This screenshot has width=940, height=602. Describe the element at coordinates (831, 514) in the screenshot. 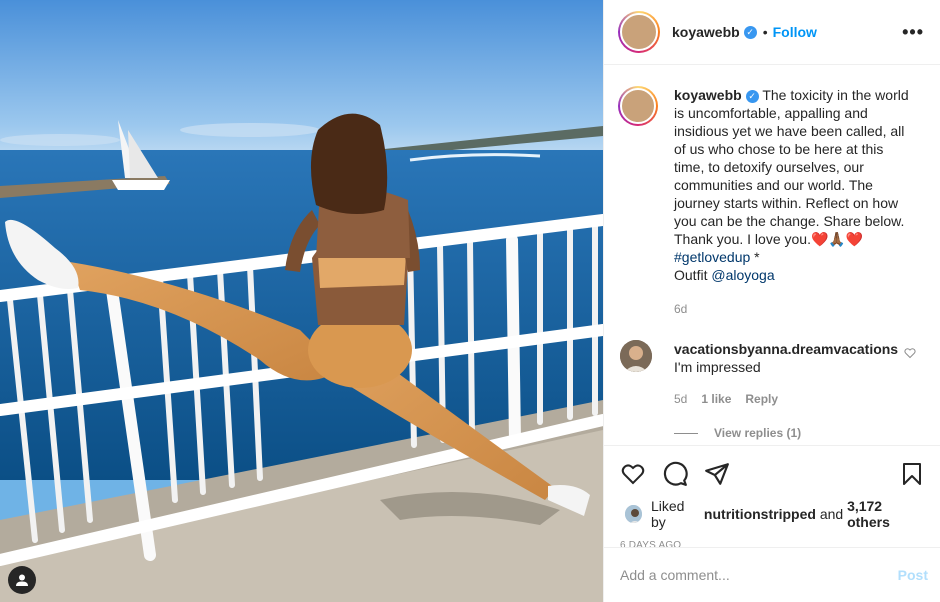

I see `liked-and: and` at that location.